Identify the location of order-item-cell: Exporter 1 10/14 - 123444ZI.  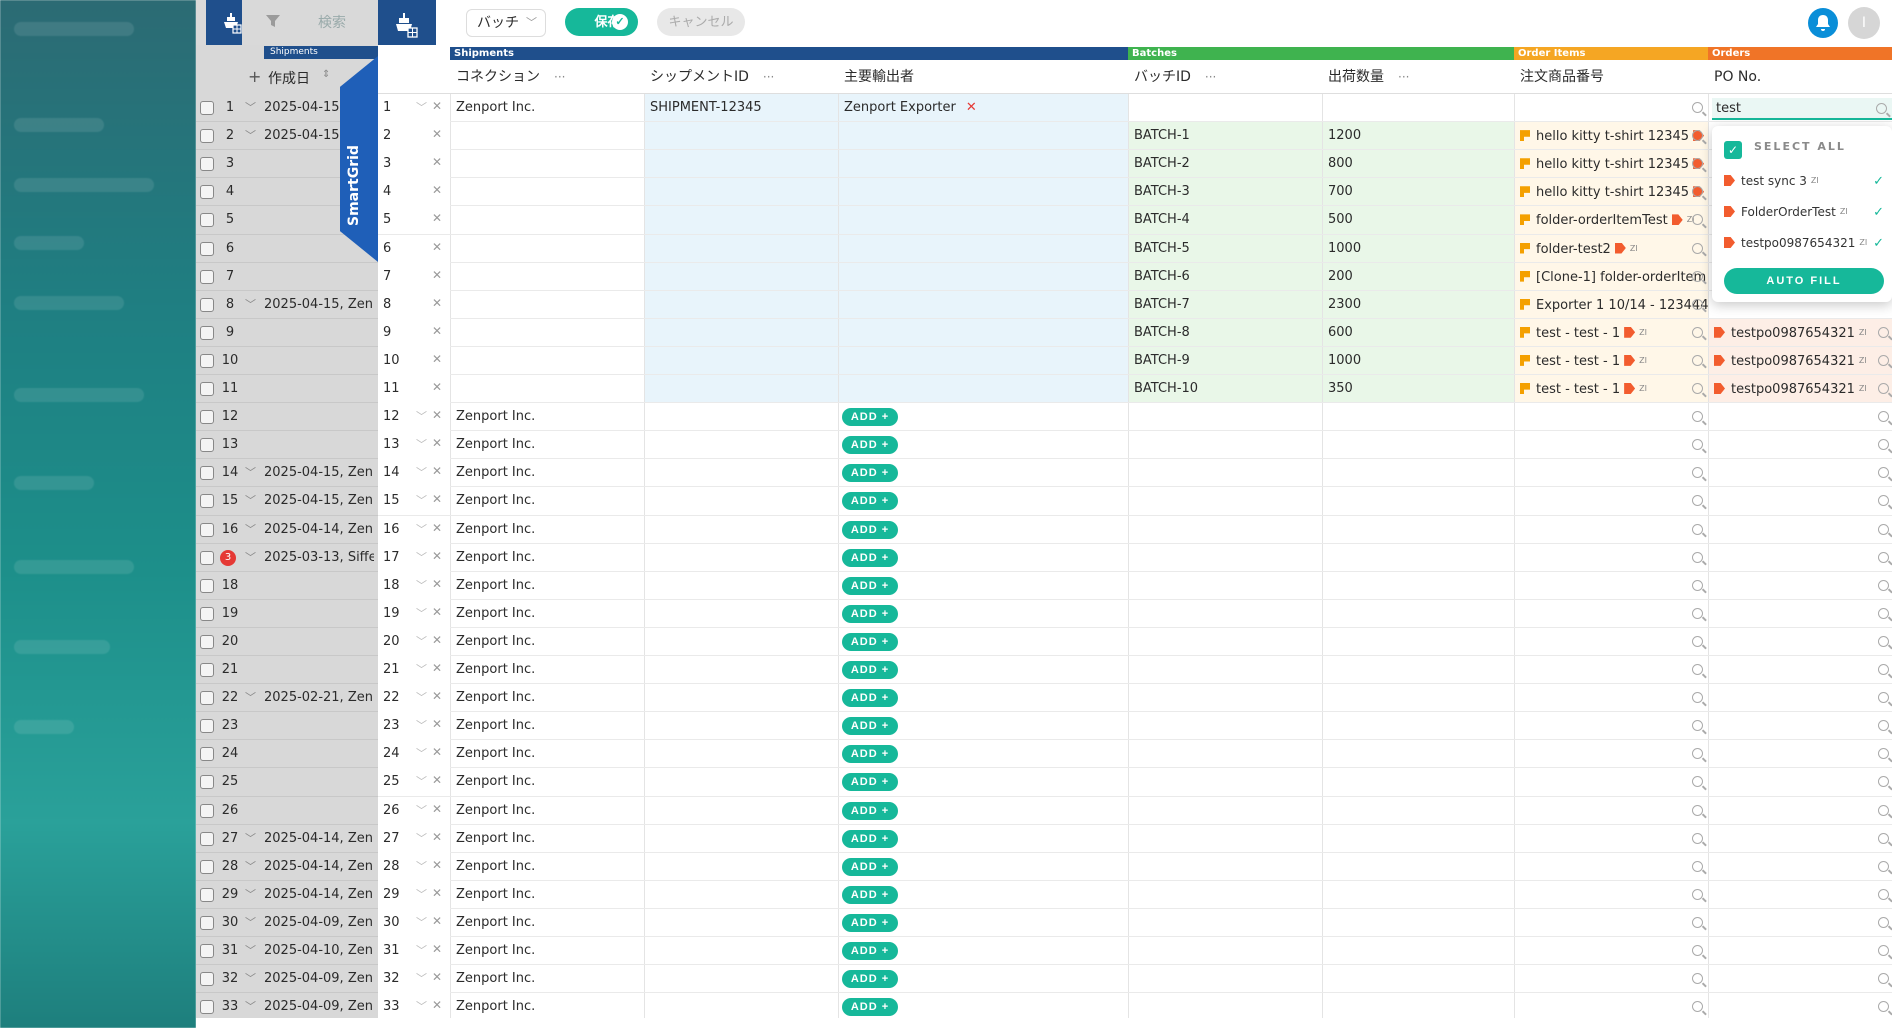
(1611, 305).